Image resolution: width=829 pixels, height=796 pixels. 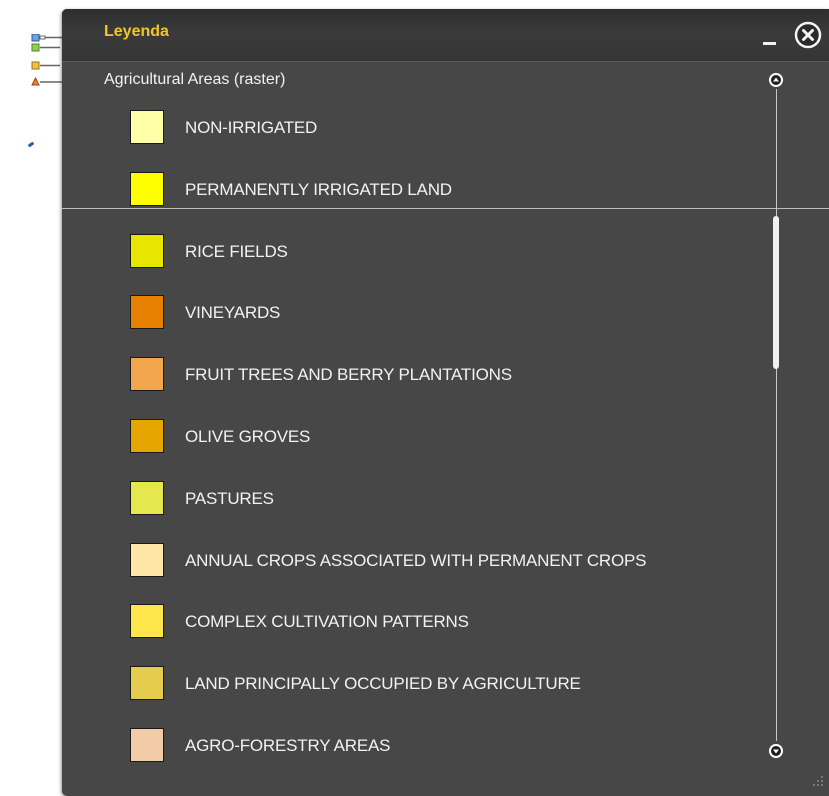 I want to click on scrollbar-thumb, so click(x=776, y=292).